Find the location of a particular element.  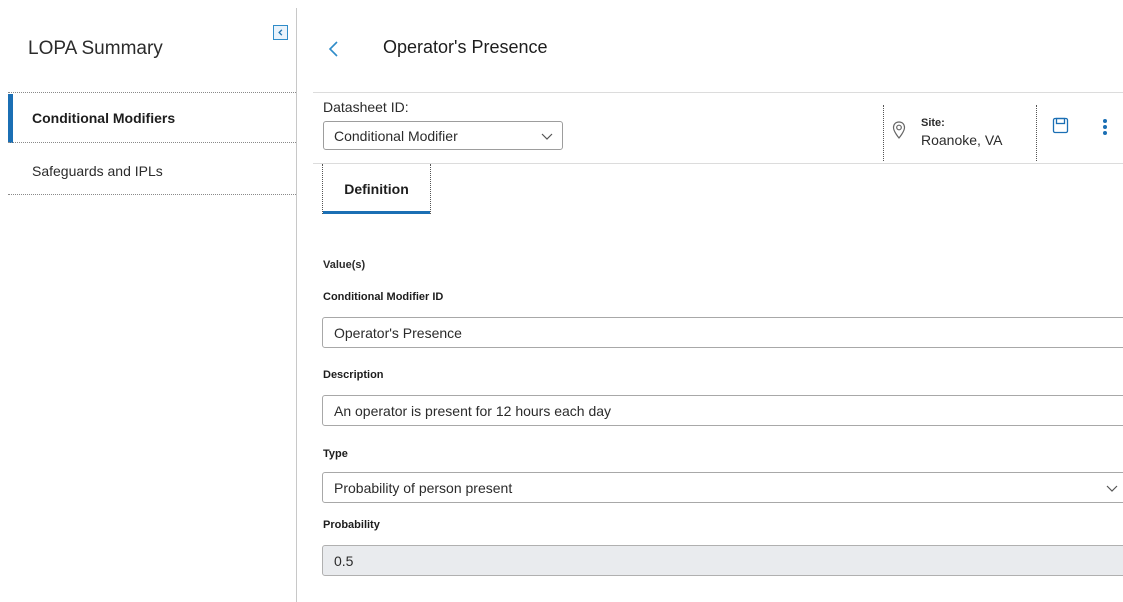

tab-definition: Definition is located at coordinates (376, 189).